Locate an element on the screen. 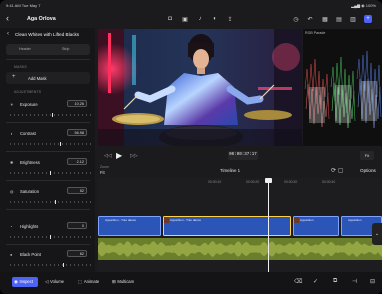 The height and width of the screenshot is (294, 382). chevron-left-icon: ‹ is located at coordinates (8, 34).